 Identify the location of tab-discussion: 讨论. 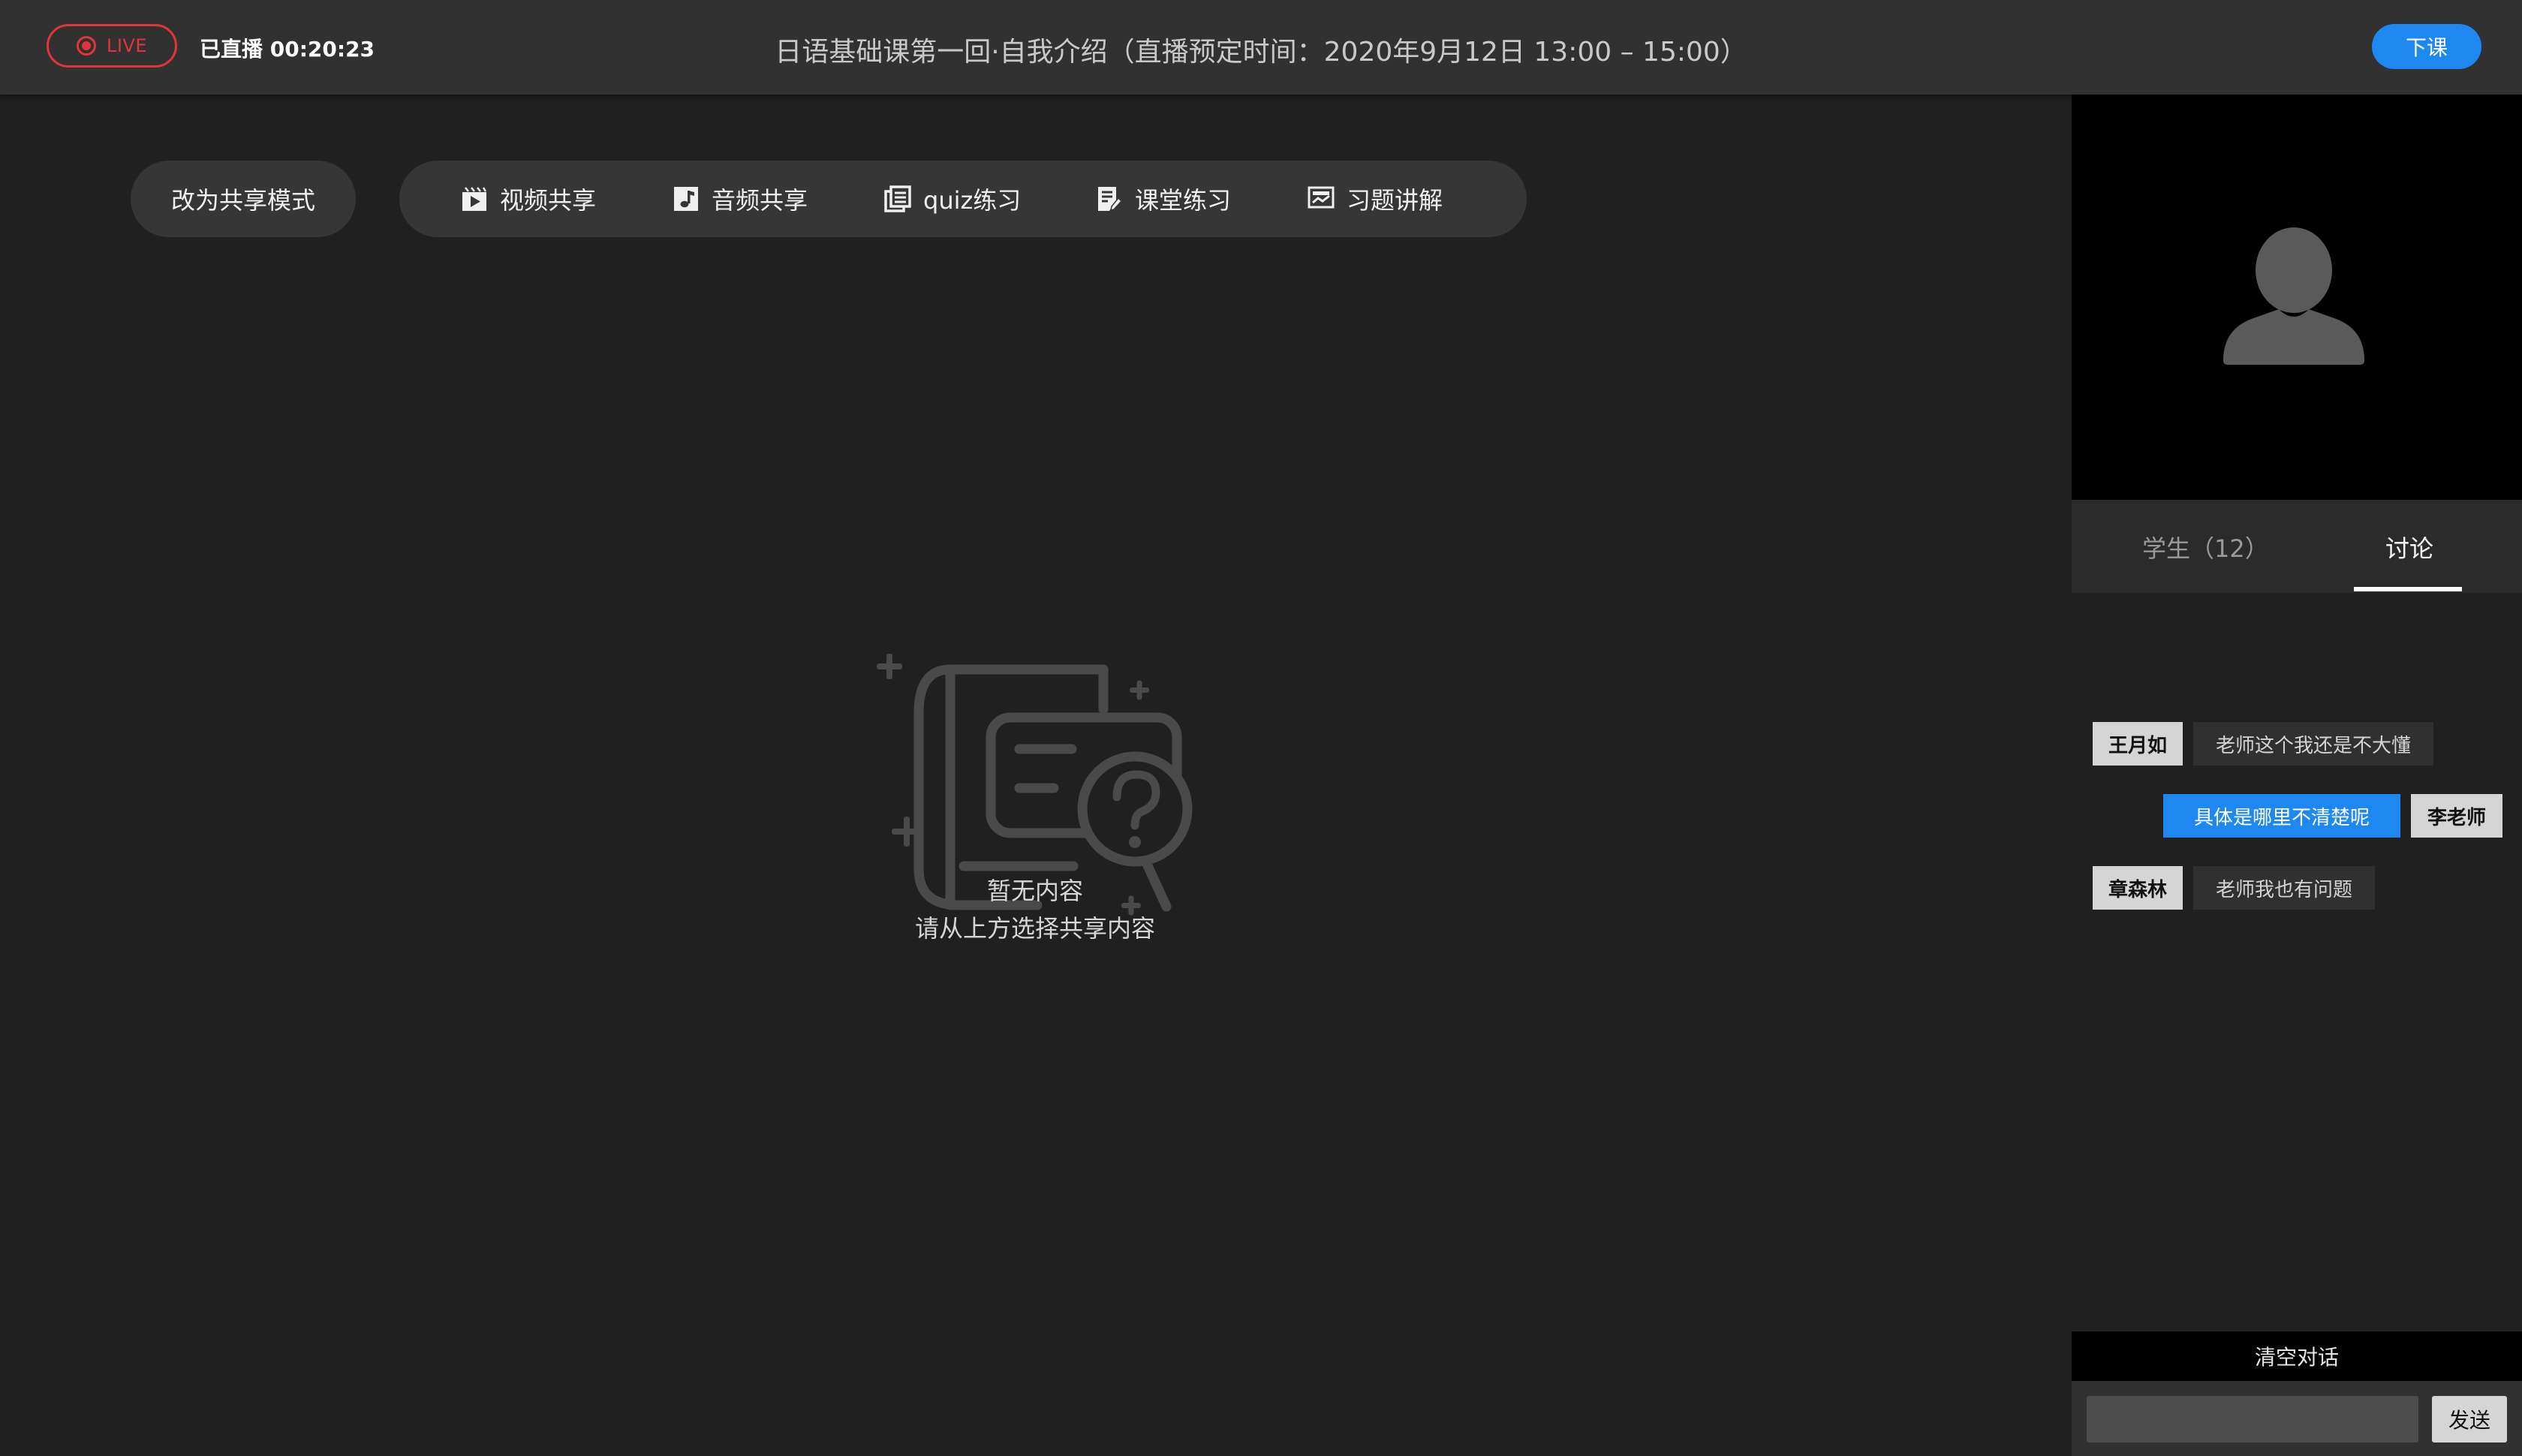
(2409, 547).